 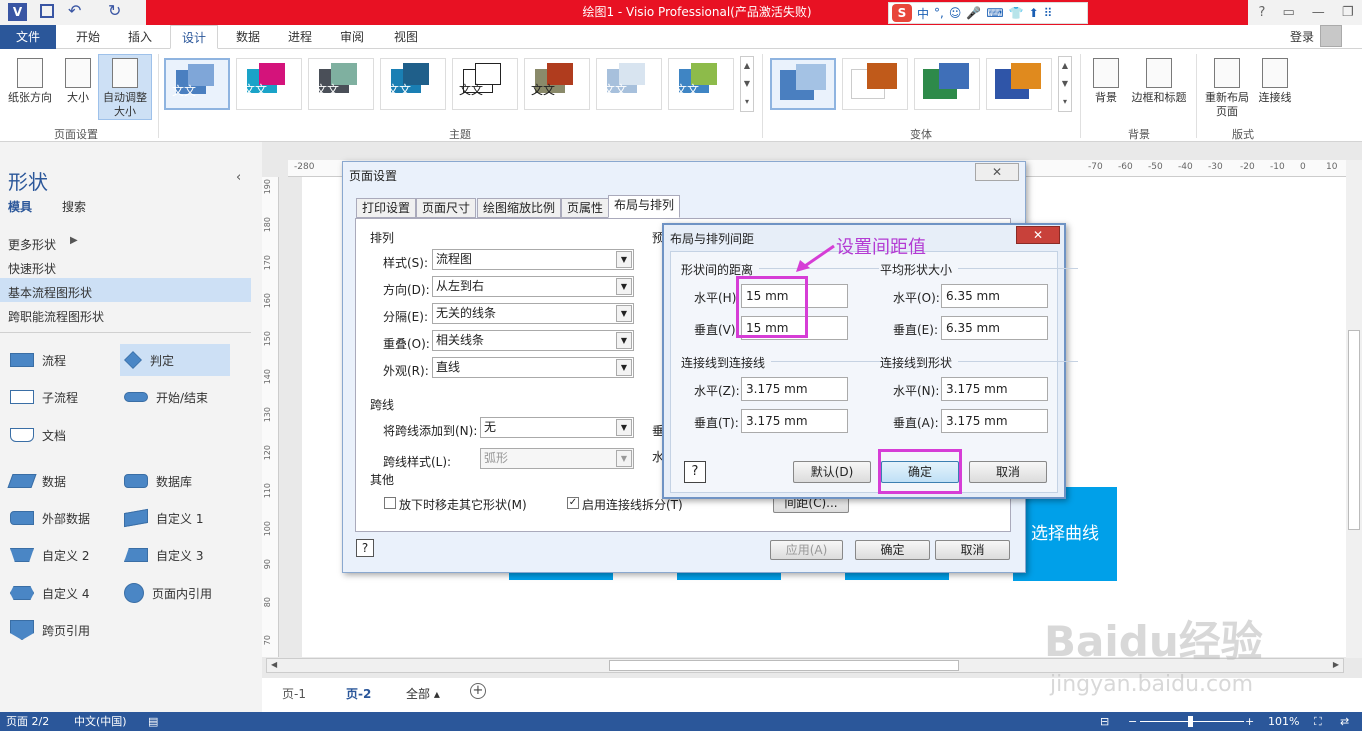 I want to click on shape-custom-4: 自定义 4, so click(x=49, y=593).